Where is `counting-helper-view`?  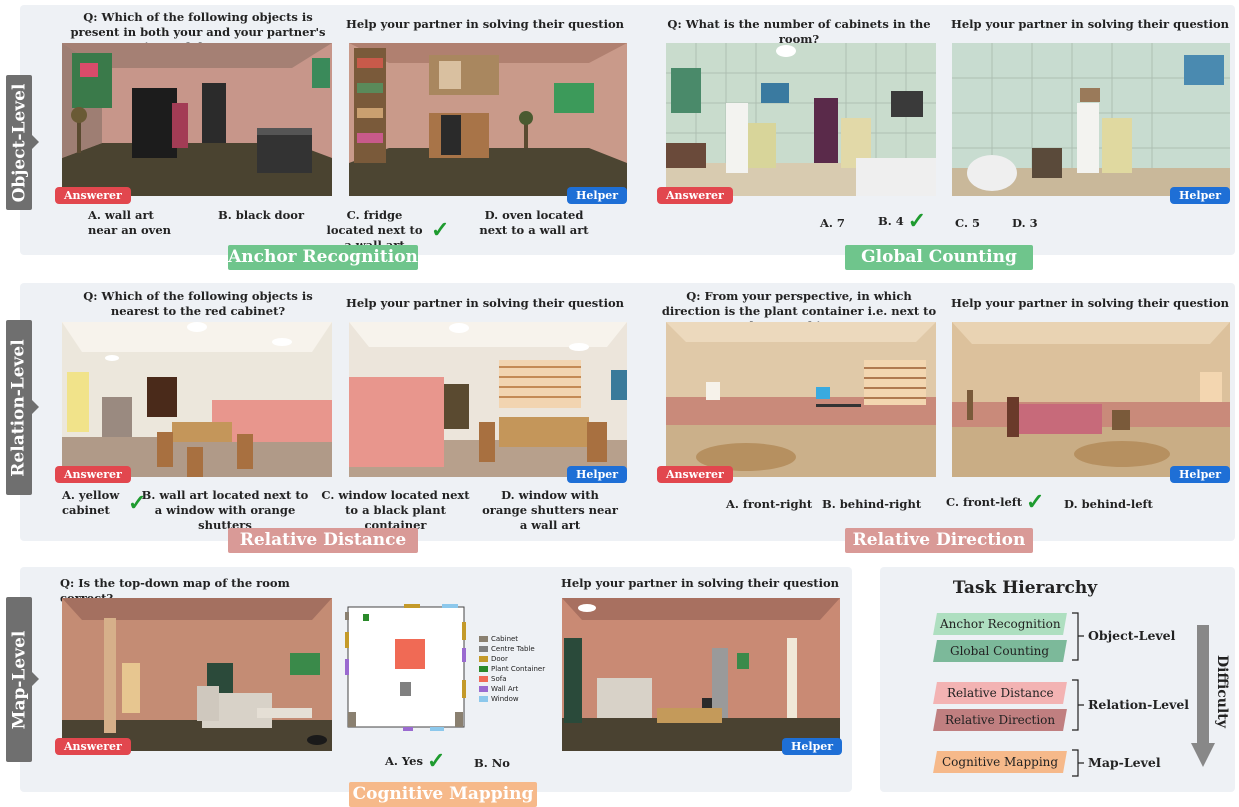 counting-helper-view is located at coordinates (1091, 119).